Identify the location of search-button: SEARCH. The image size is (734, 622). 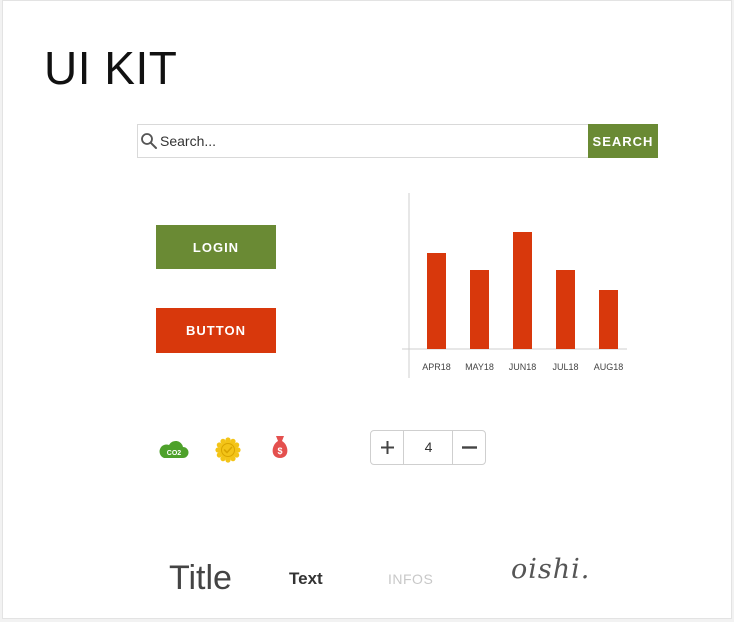
(623, 141).